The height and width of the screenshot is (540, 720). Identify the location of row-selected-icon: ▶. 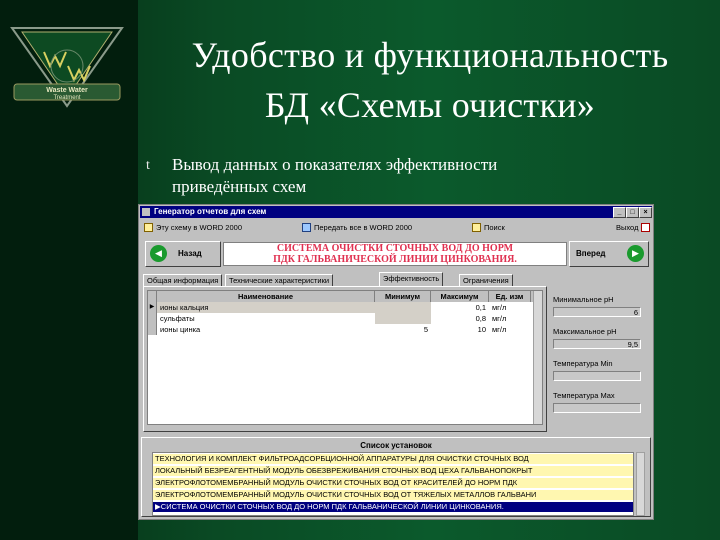
(152, 307).